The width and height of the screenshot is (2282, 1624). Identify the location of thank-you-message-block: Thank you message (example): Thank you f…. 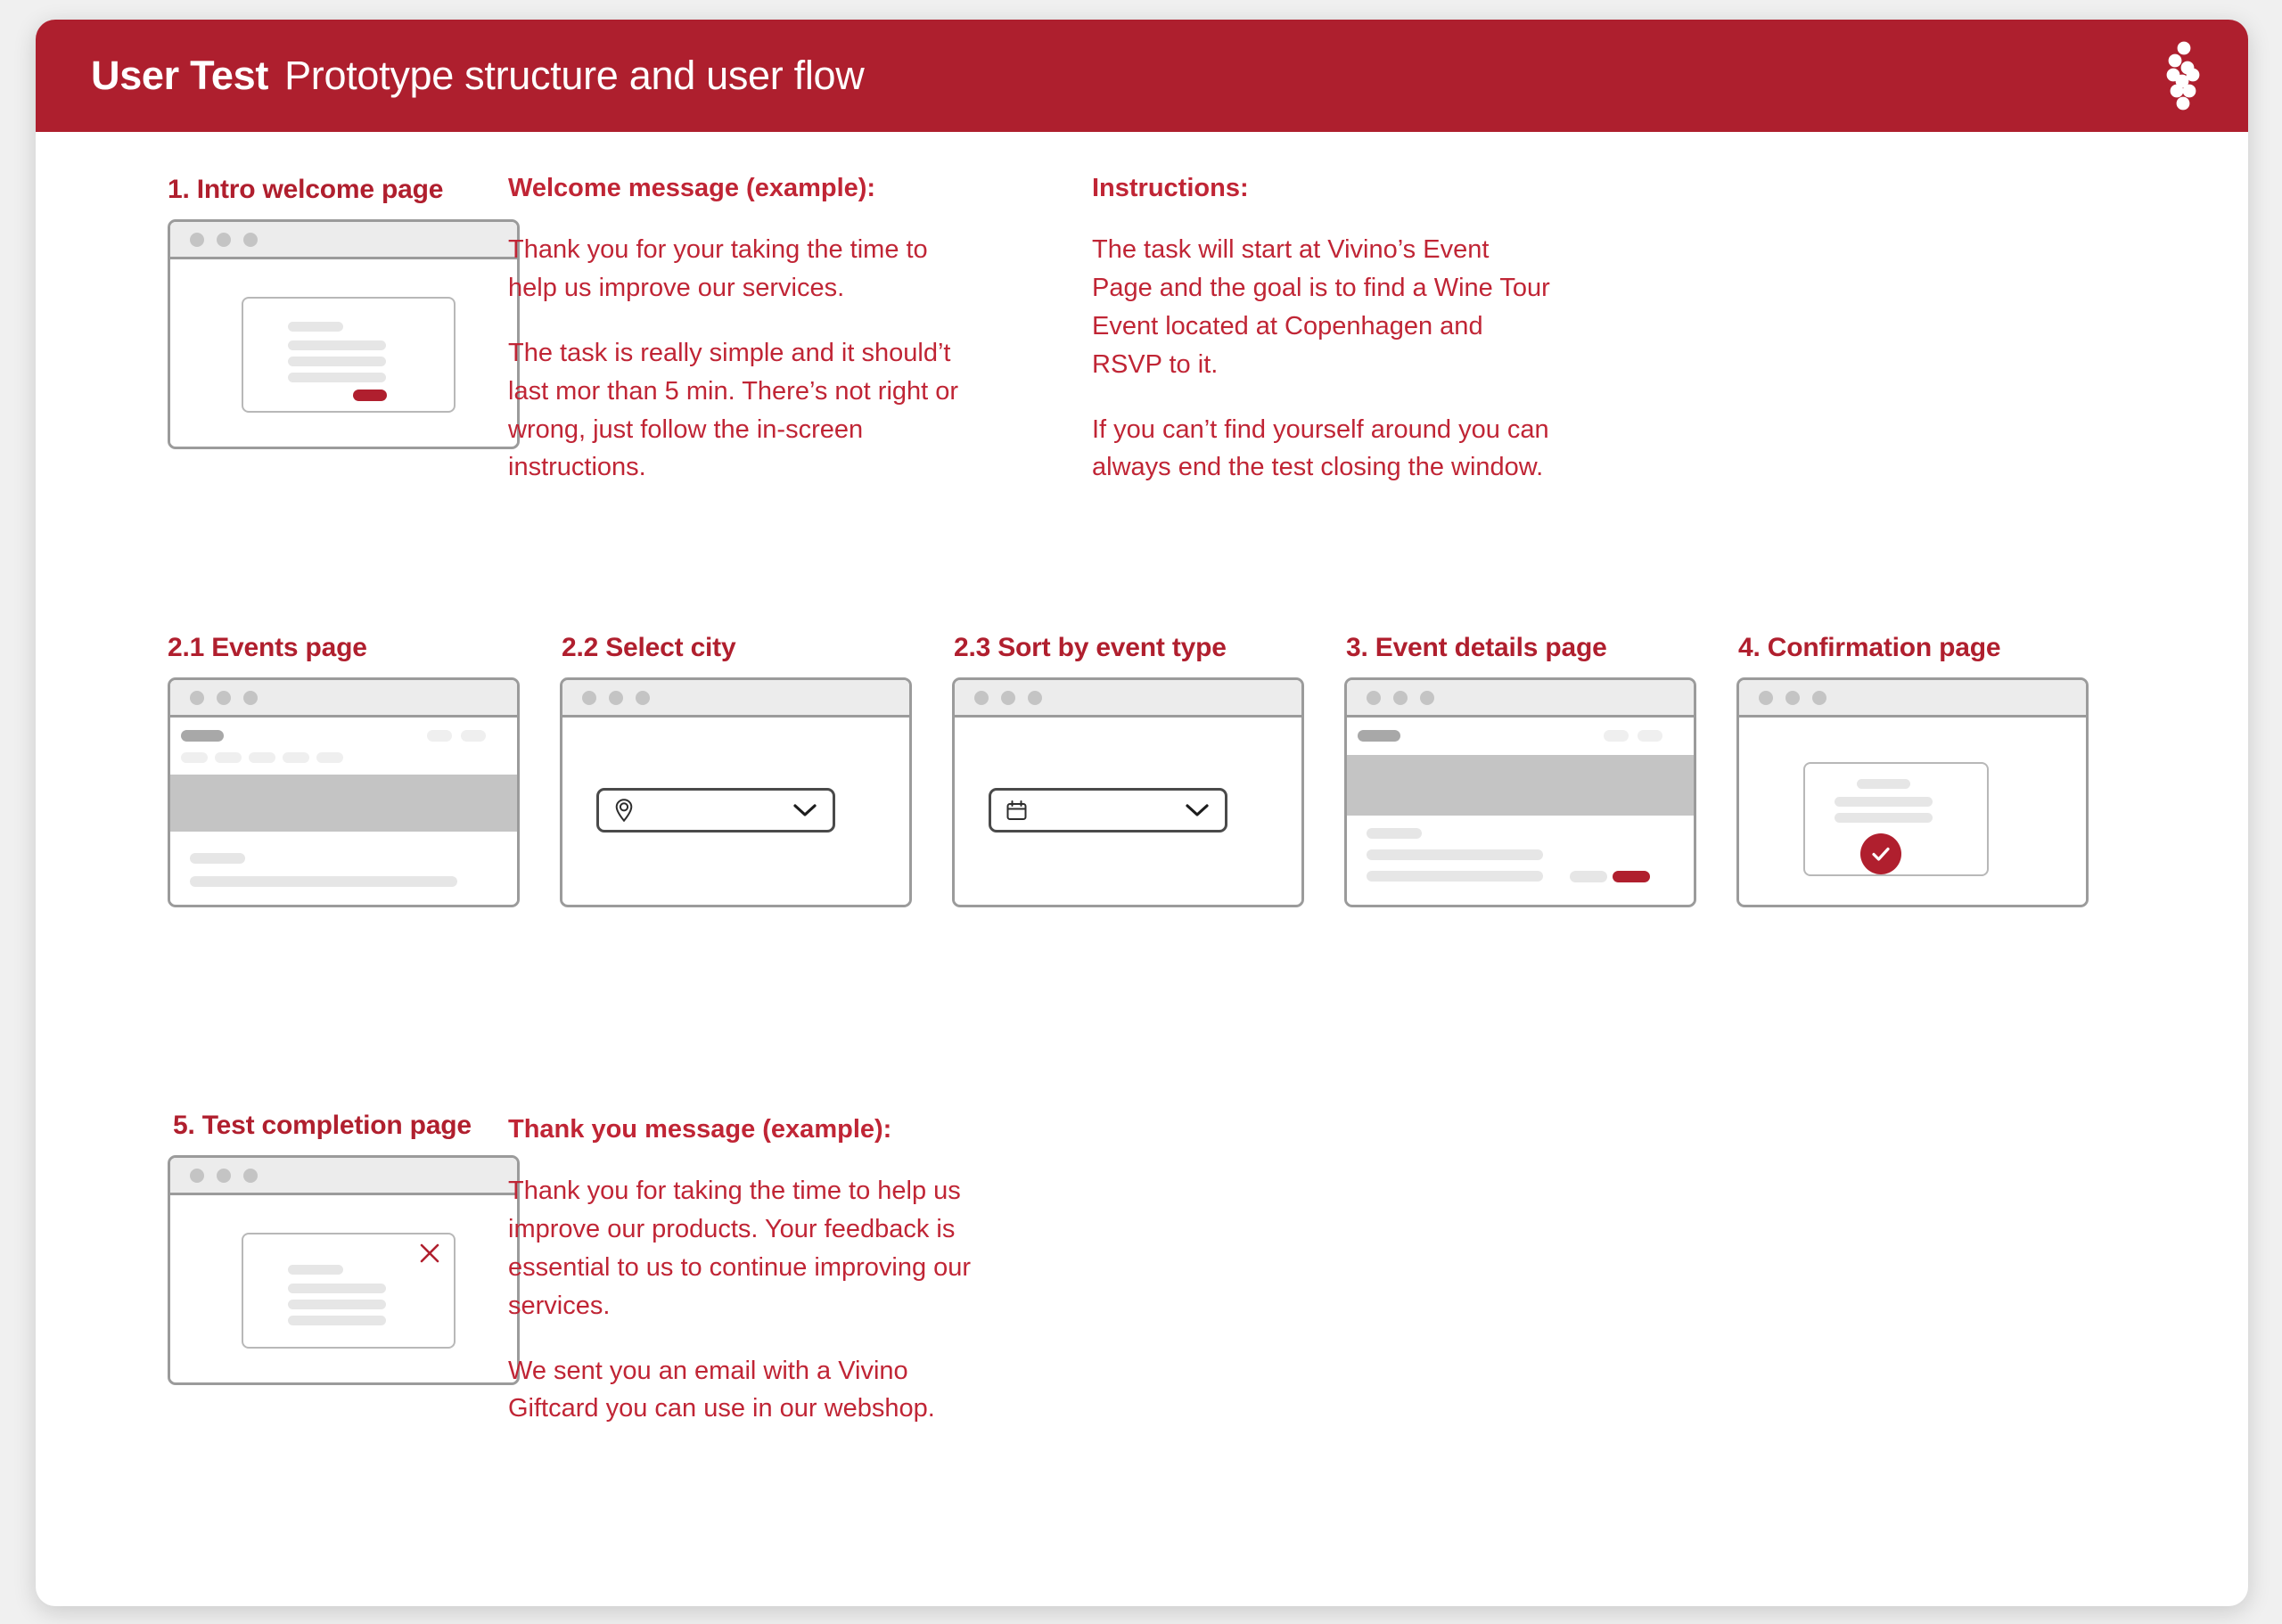
(740, 1269).